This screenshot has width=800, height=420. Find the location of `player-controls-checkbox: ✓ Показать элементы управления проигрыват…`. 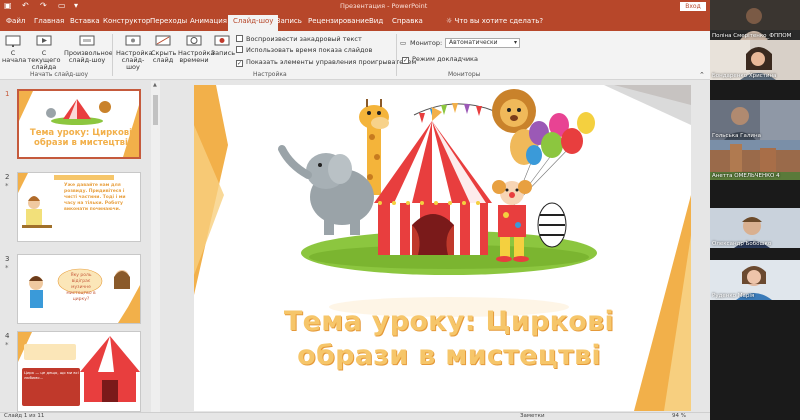

player-controls-checkbox: ✓ Показать элементы управления проигрыват… is located at coordinates (326, 62).